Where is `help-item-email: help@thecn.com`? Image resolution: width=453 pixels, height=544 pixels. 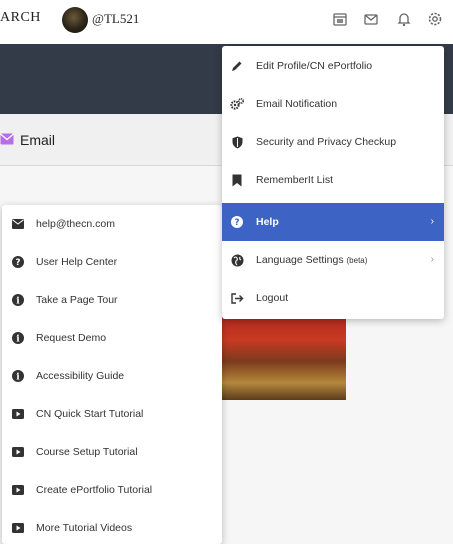 help-item-email: help@thecn.com is located at coordinates (112, 224).